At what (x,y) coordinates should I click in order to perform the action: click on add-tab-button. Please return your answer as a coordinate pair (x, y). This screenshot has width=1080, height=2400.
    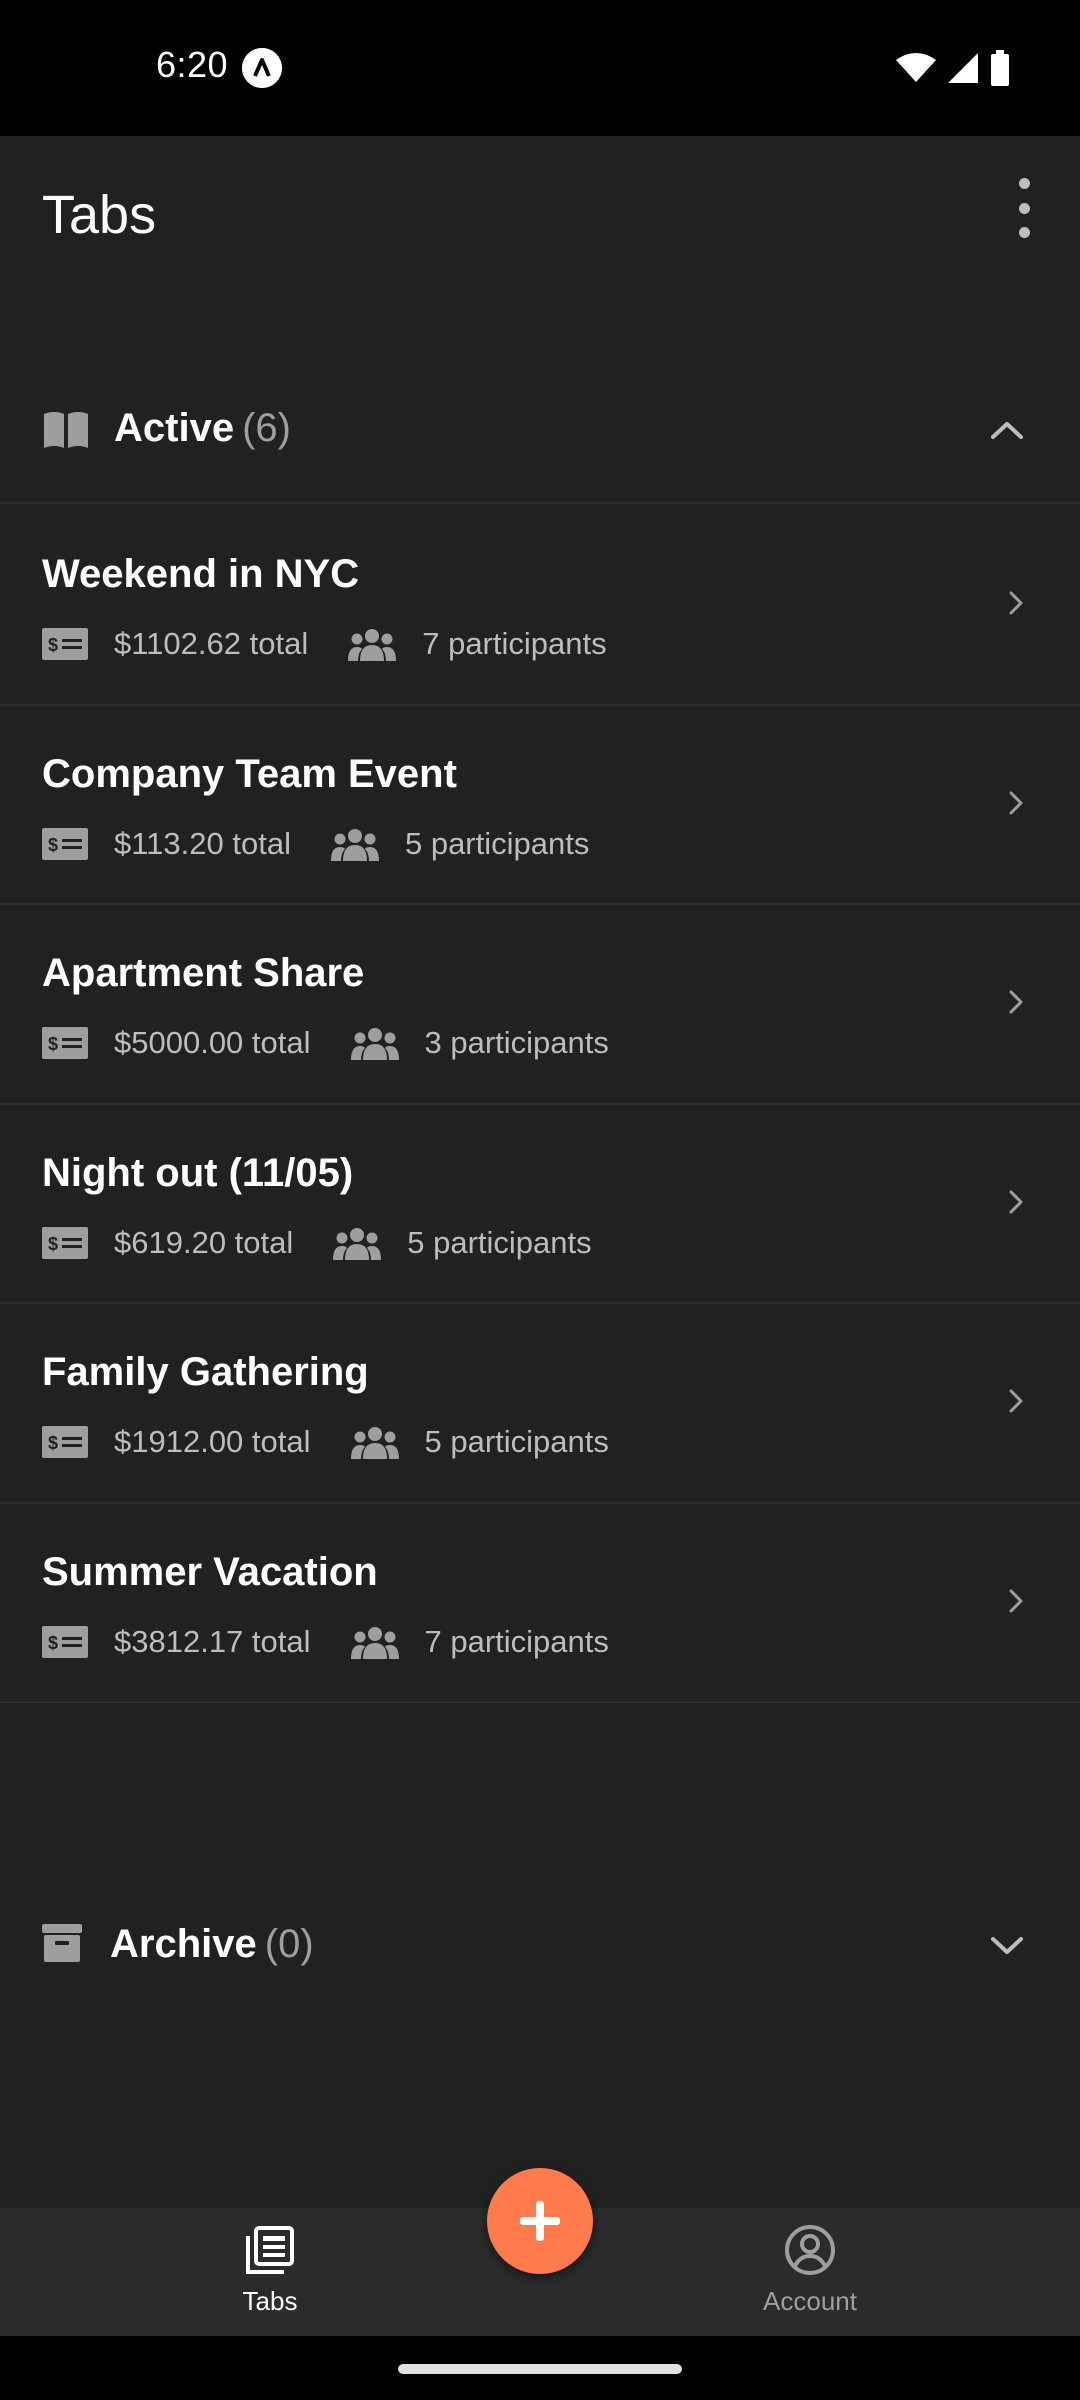
    Looking at the image, I should click on (540, 2221).